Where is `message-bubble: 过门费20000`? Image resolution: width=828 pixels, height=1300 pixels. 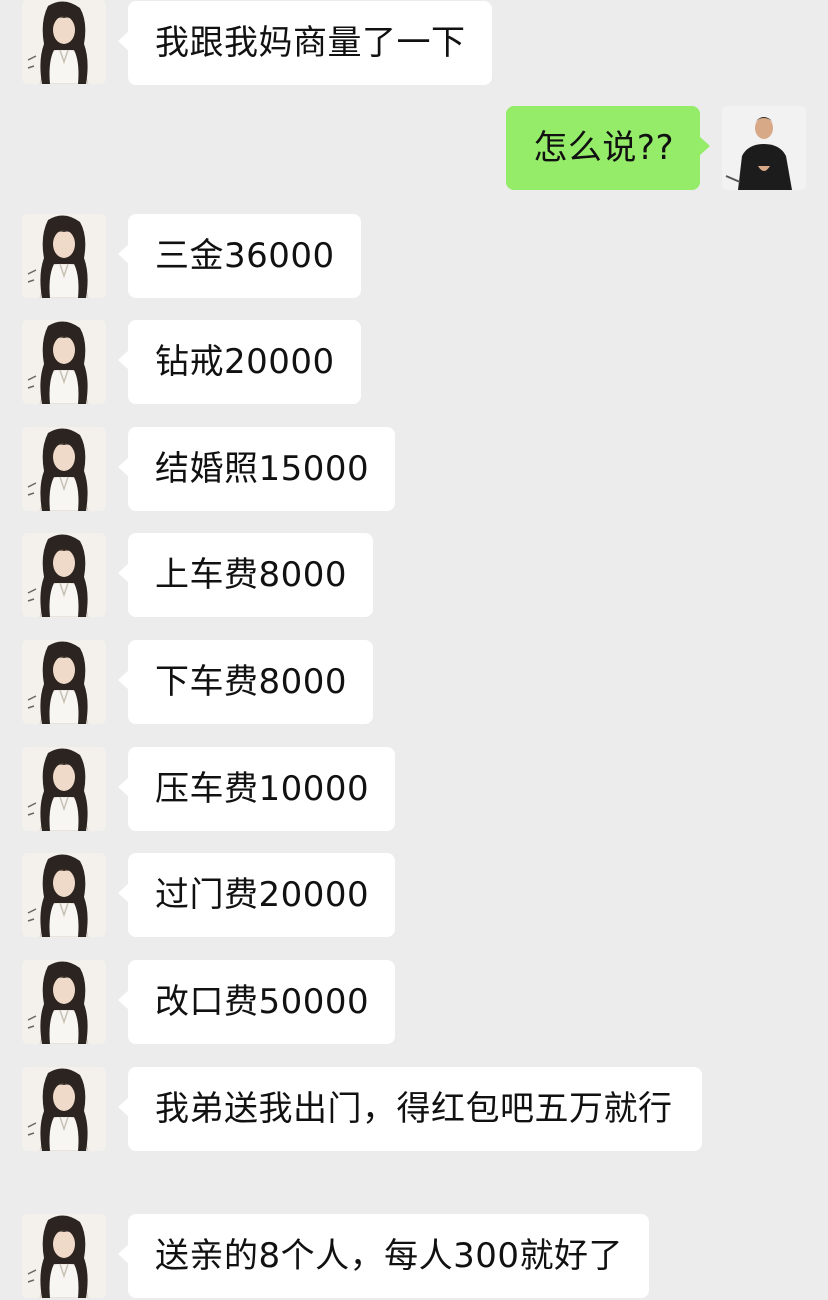 message-bubble: 过门费20000 is located at coordinates (256, 895).